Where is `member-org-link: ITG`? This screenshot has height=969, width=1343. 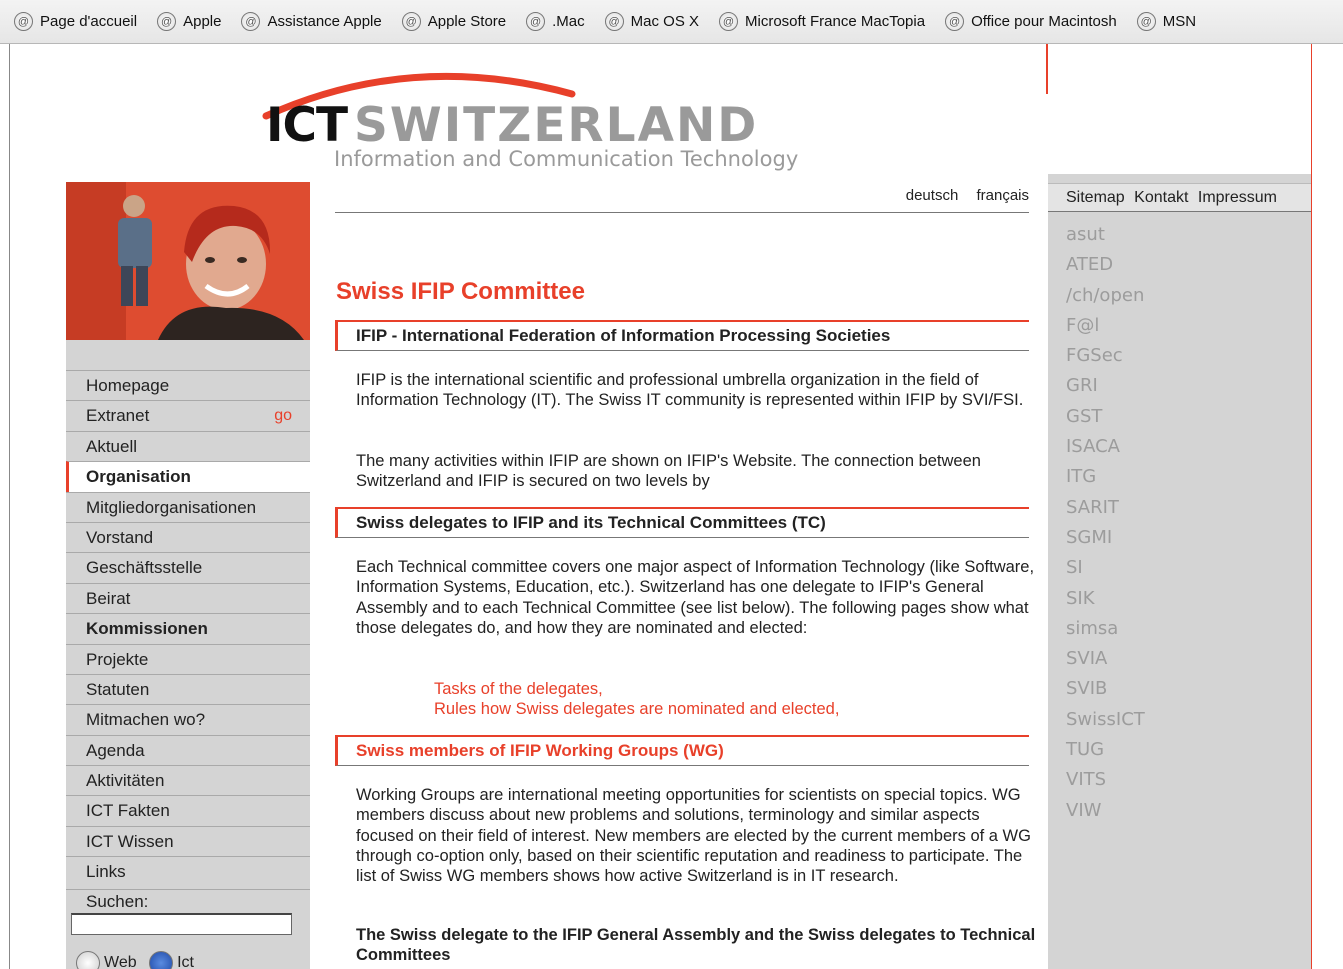
member-org-link: ITG is located at coordinates (1105, 477).